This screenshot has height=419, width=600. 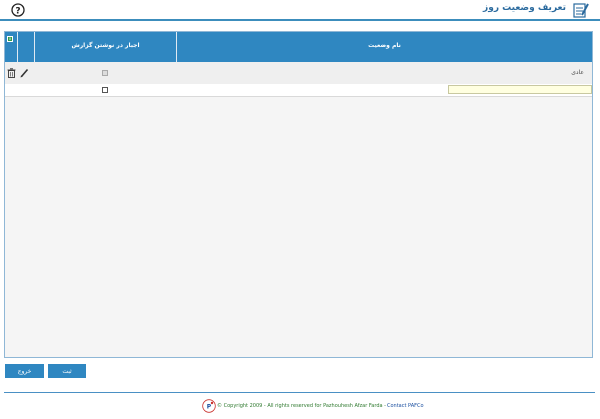 I want to click on table-row: عادی, so click(x=298, y=73).